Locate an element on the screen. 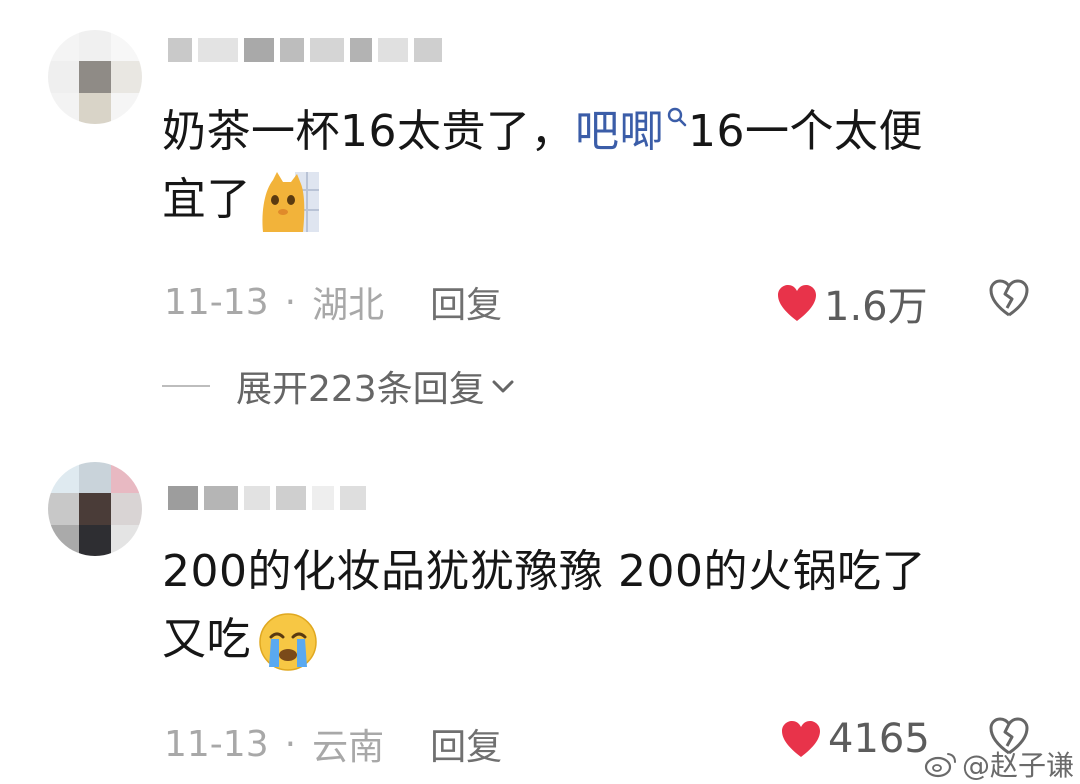 The width and height of the screenshot is (1080, 784). watermark-handle: @赵子谦 is located at coordinates (1018, 765).